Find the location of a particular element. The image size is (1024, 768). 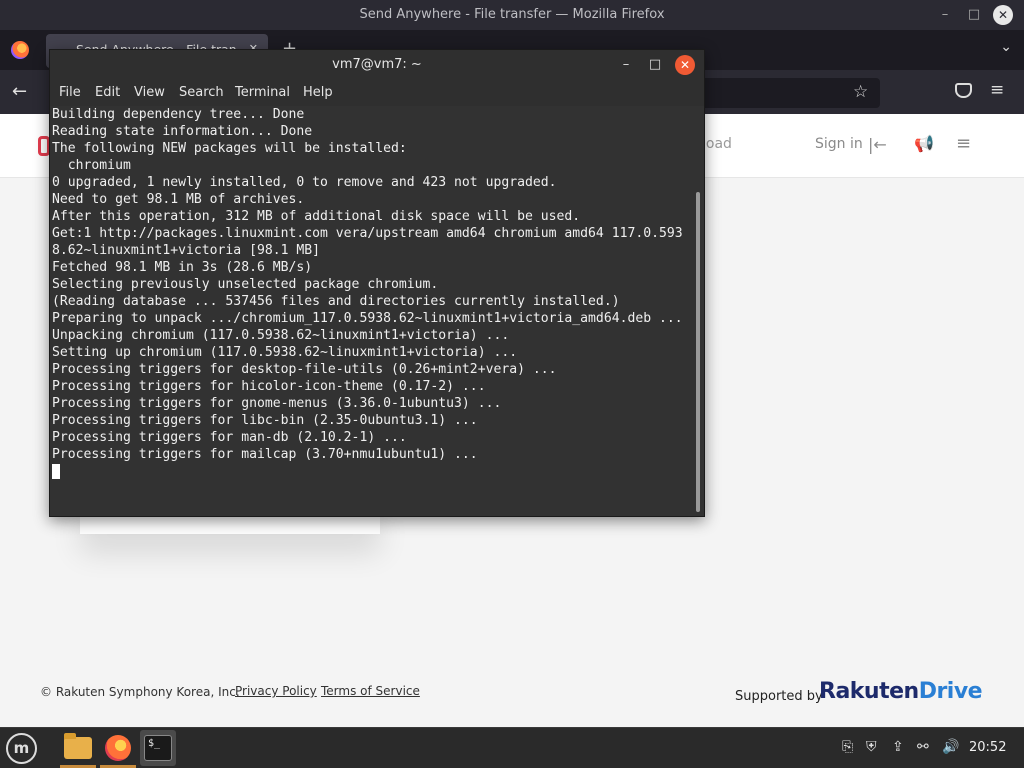

terminal-minimize-button: – is located at coordinates (626, 65).